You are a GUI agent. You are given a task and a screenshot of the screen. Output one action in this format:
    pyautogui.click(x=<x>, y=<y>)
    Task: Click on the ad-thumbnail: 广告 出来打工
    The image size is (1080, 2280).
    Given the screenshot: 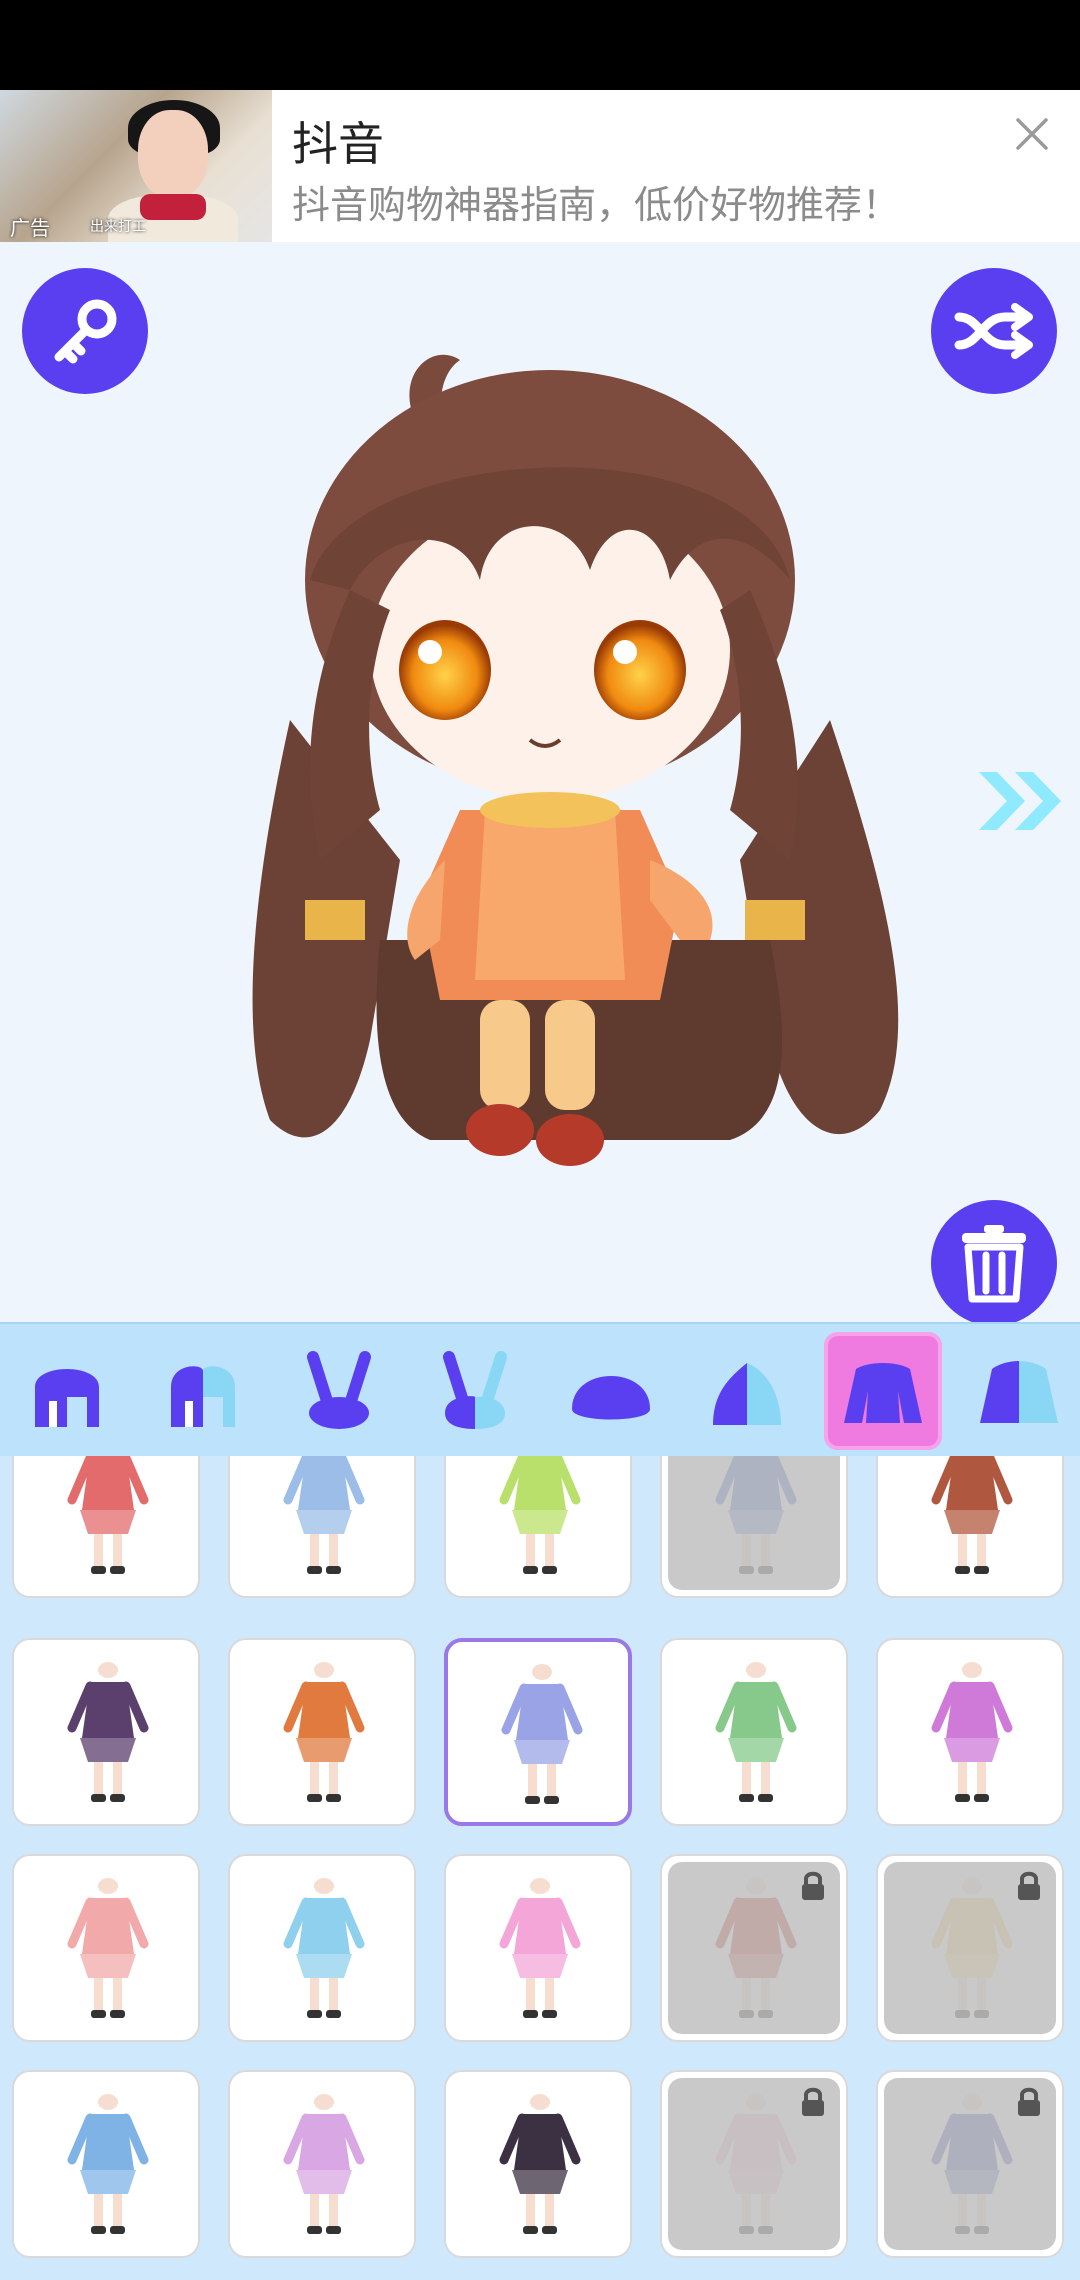 What is the action you would take?
    pyautogui.click(x=136, y=166)
    